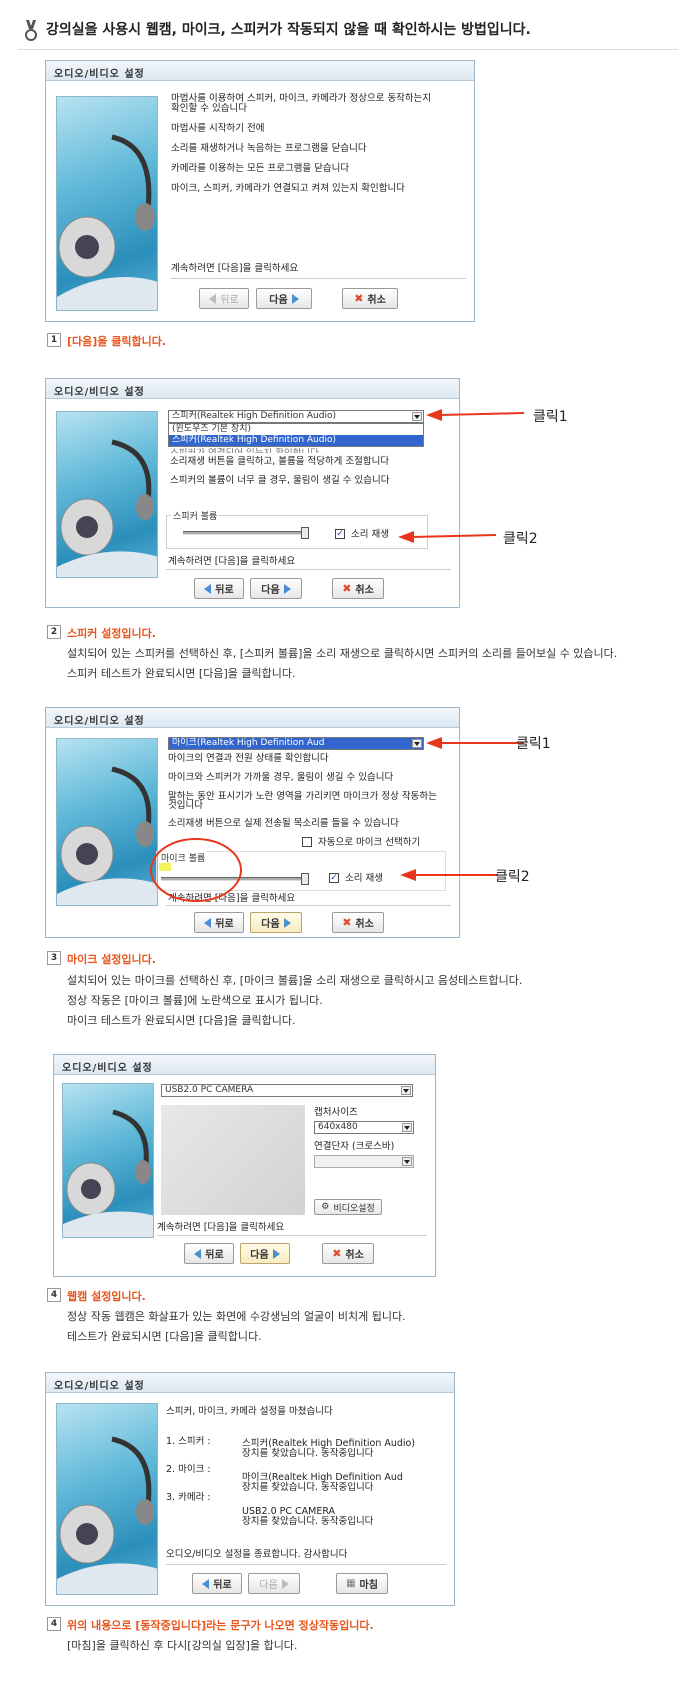 This screenshot has width=684, height=1687. What do you see at coordinates (248, 758) in the screenshot?
I see `mic-line: 마이크의 연결과 전원 상태를 확인합니다` at bounding box center [248, 758].